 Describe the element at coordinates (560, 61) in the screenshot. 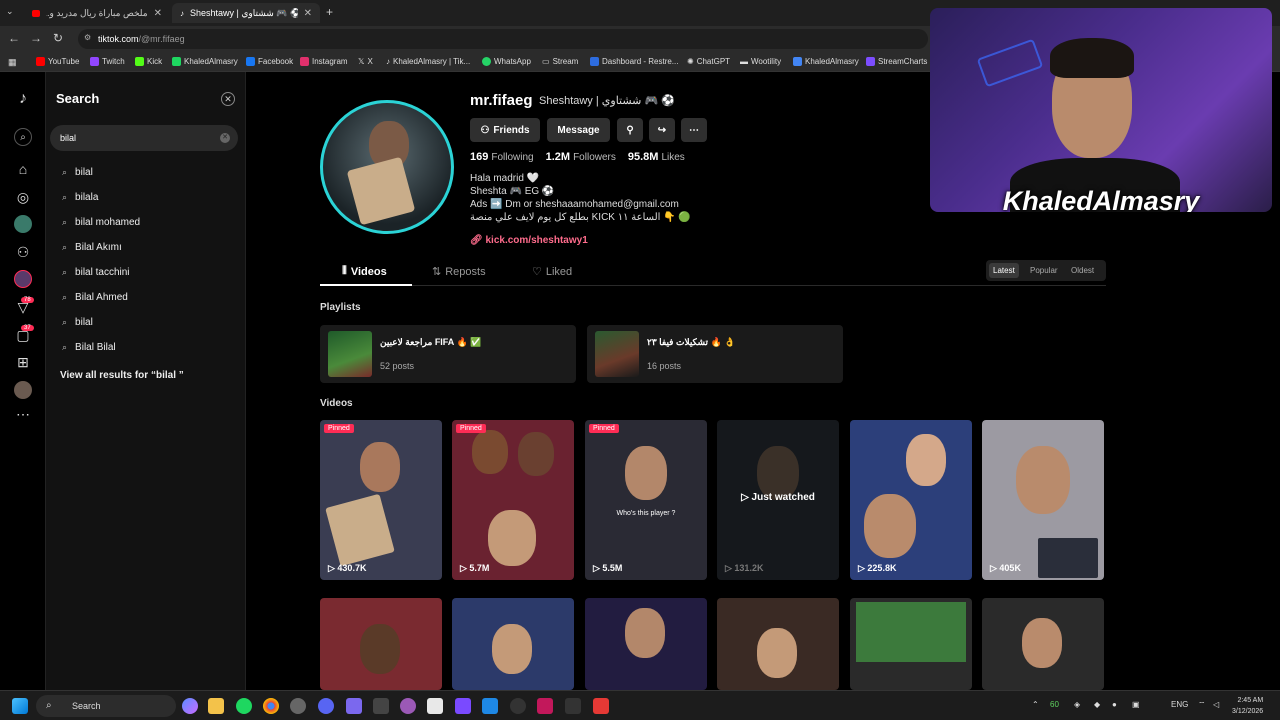

I see `bookmark-stream: ▭ Stream` at that location.